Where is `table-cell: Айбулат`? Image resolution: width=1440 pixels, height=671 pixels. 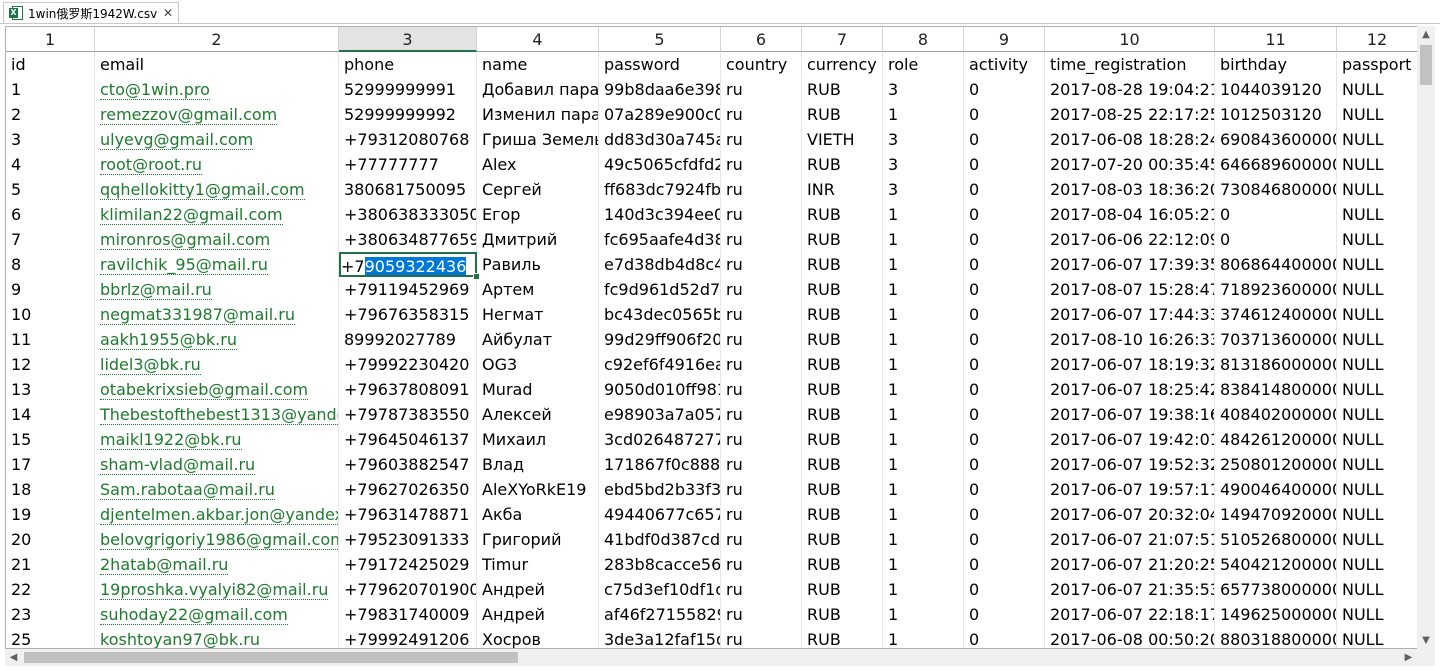 table-cell: Айбулат is located at coordinates (538, 339).